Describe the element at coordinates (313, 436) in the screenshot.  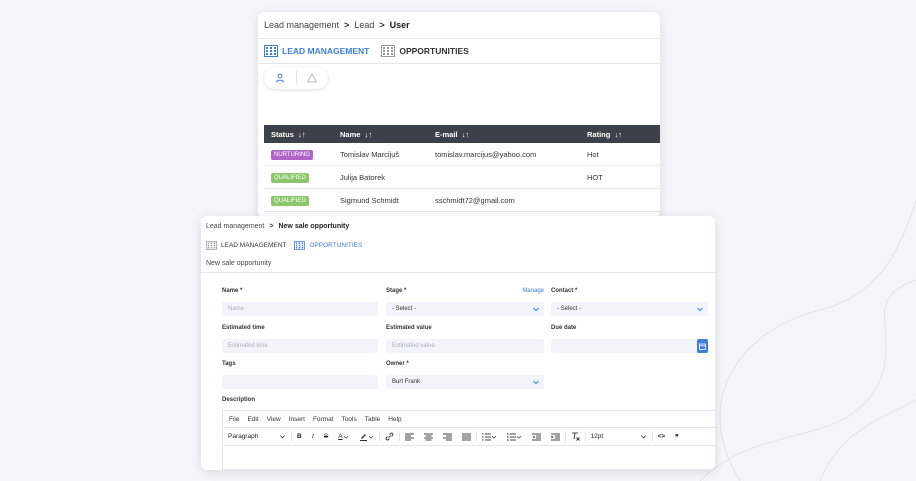
I see `italic-button: I` at that location.